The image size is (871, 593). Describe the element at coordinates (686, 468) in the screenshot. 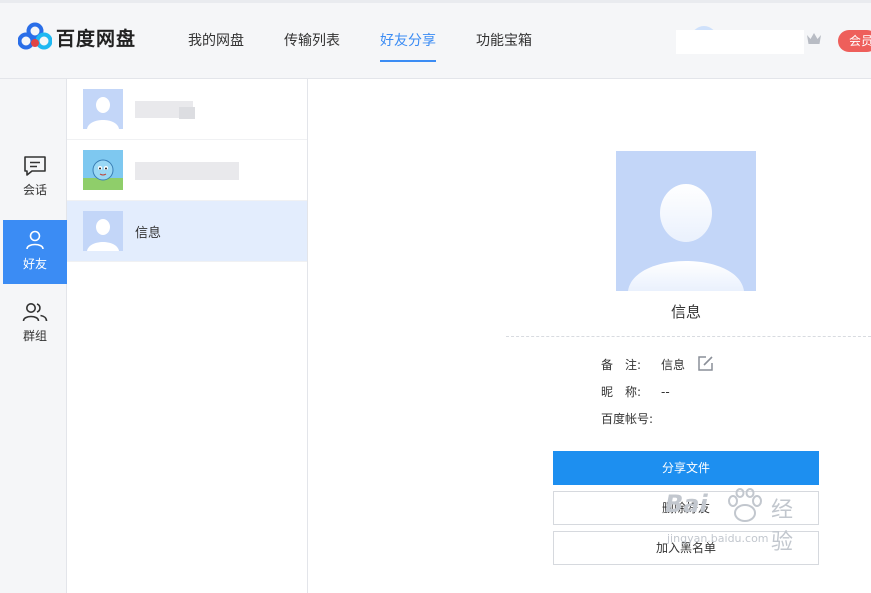

I see `share-file-button: 分享文件` at that location.